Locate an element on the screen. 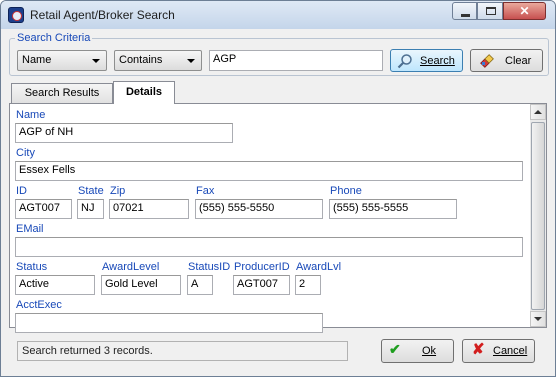  ok-button: ✔ Ok is located at coordinates (417, 351).